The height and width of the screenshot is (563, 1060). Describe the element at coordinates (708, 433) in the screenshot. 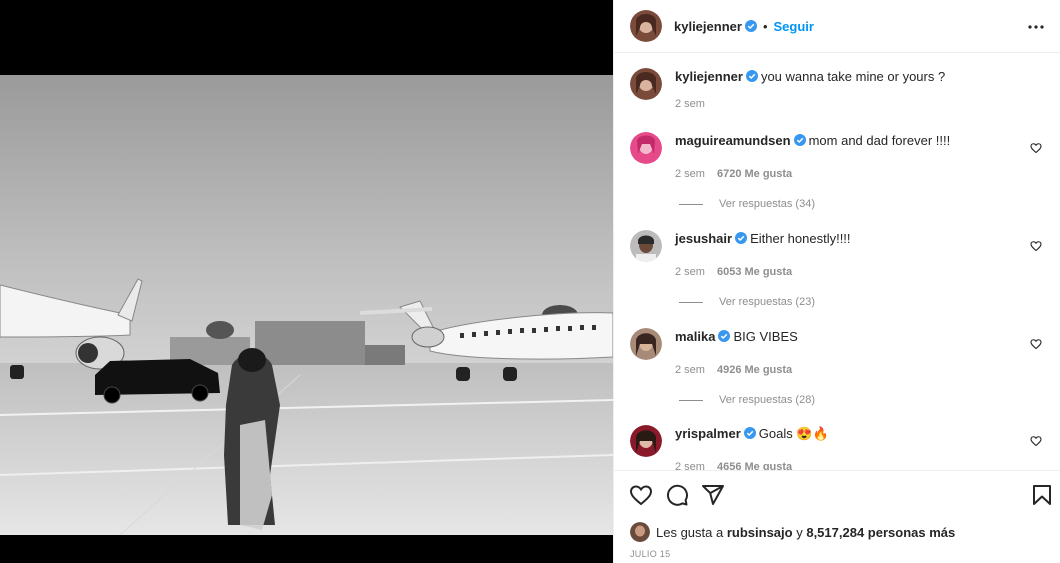

I see `comment-username: yrispalmer` at that location.